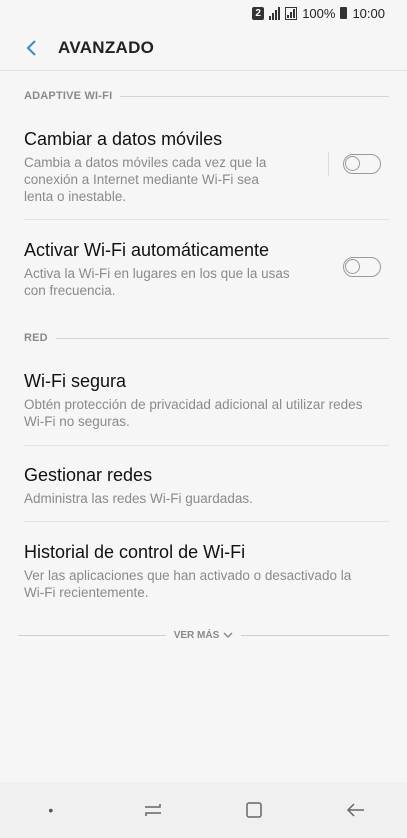 The width and height of the screenshot is (407, 838). I want to click on description-line: Wi-Fi no seguras., so click(77, 421).